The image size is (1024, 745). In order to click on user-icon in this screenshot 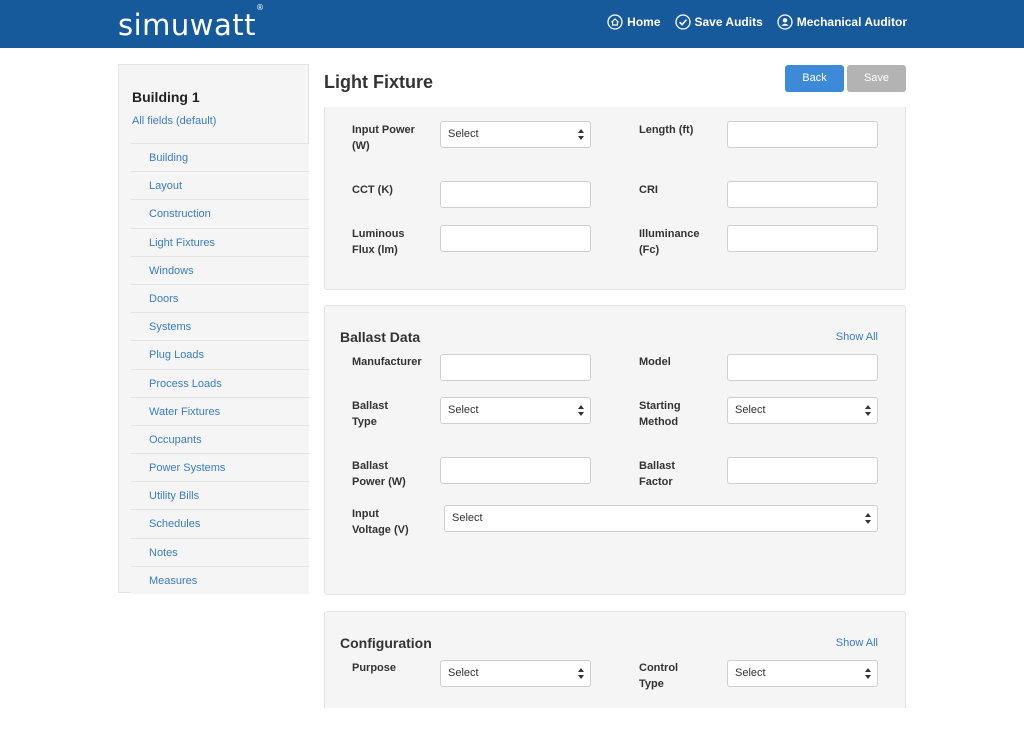, I will do `click(785, 22)`.